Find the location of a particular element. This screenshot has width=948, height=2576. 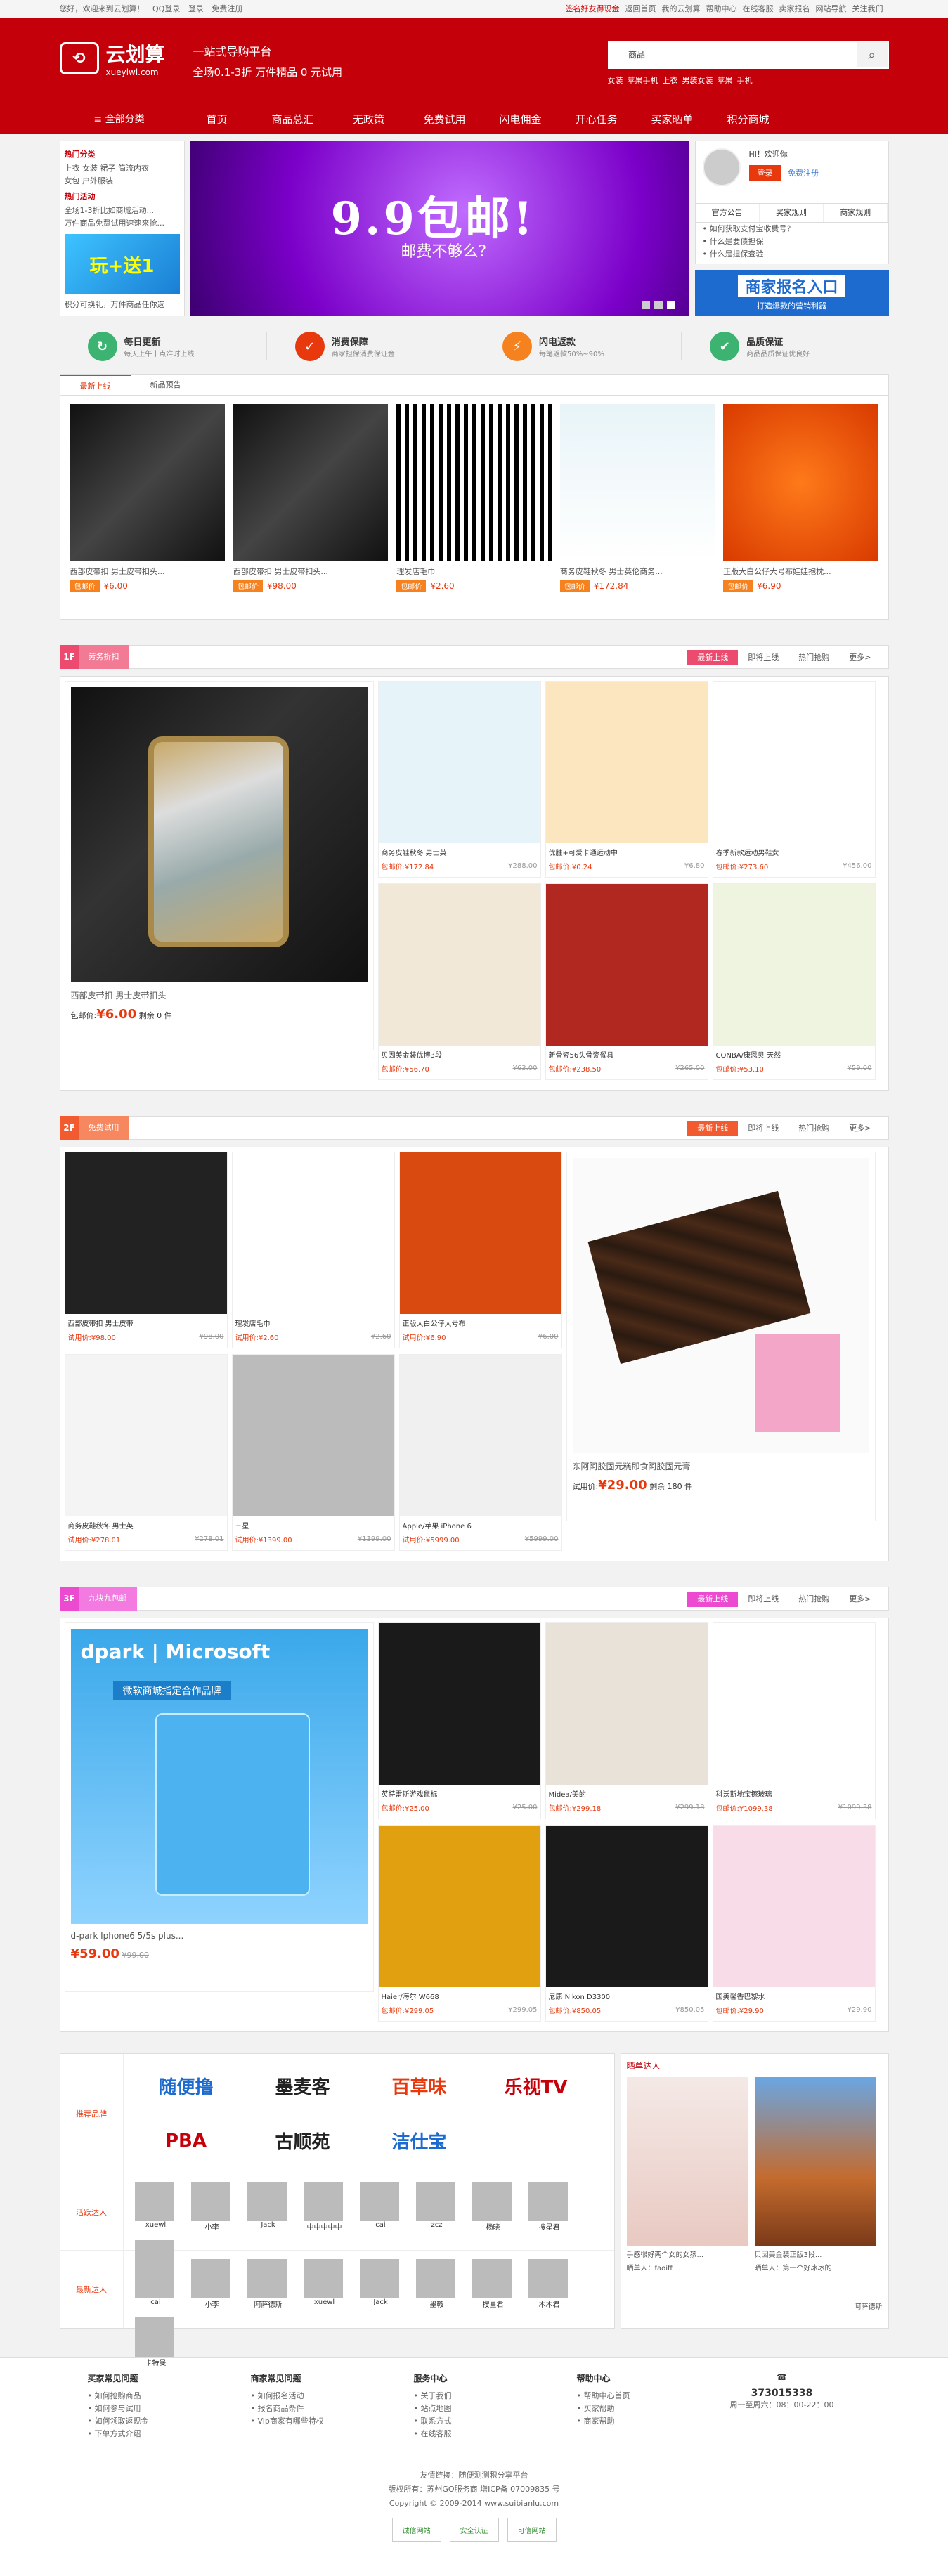

register-button: 免费注册 is located at coordinates (804, 172).